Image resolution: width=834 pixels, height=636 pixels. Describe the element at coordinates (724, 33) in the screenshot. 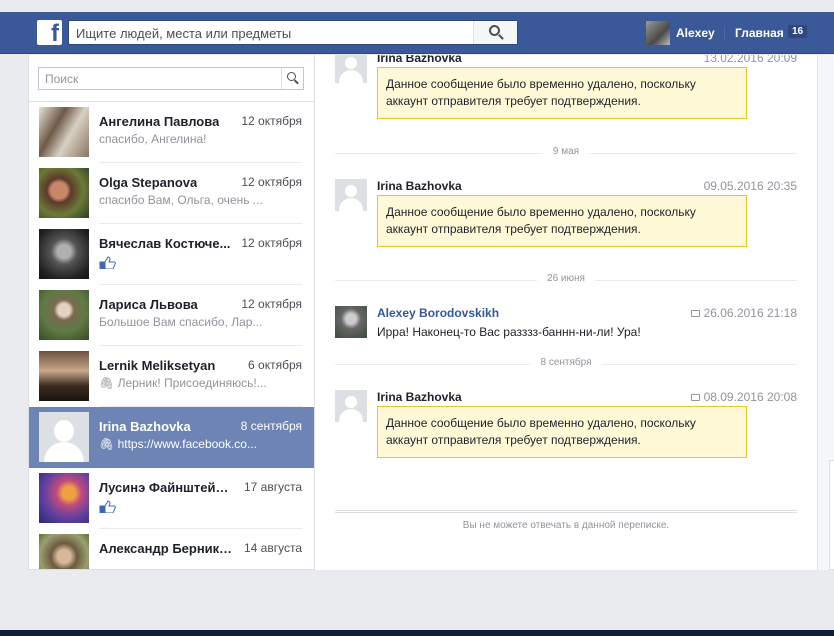

I see `nav-divider` at that location.